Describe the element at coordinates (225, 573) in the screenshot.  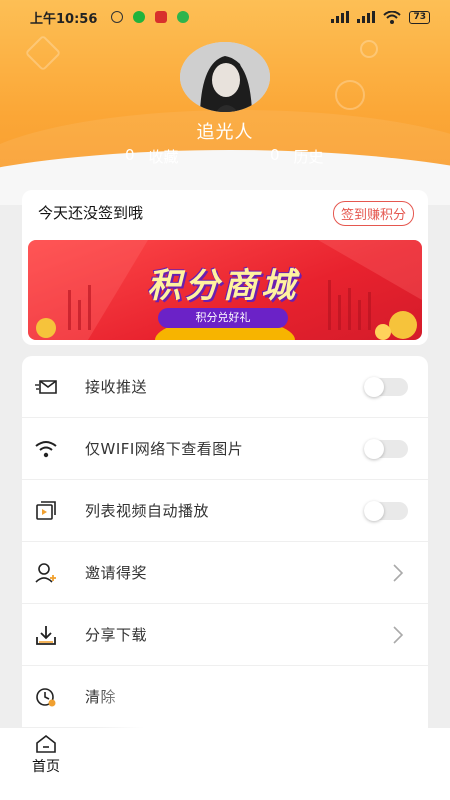
I see `setting-row-invite: 邀请得奖` at that location.